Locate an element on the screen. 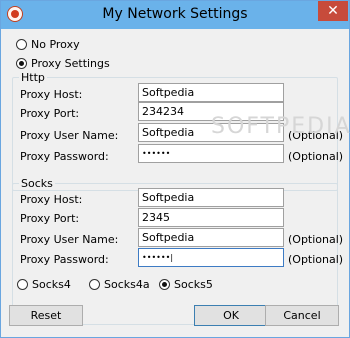 This screenshot has width=350, height=338. title-bar: My Network Settings ✕ is located at coordinates (175, 15).